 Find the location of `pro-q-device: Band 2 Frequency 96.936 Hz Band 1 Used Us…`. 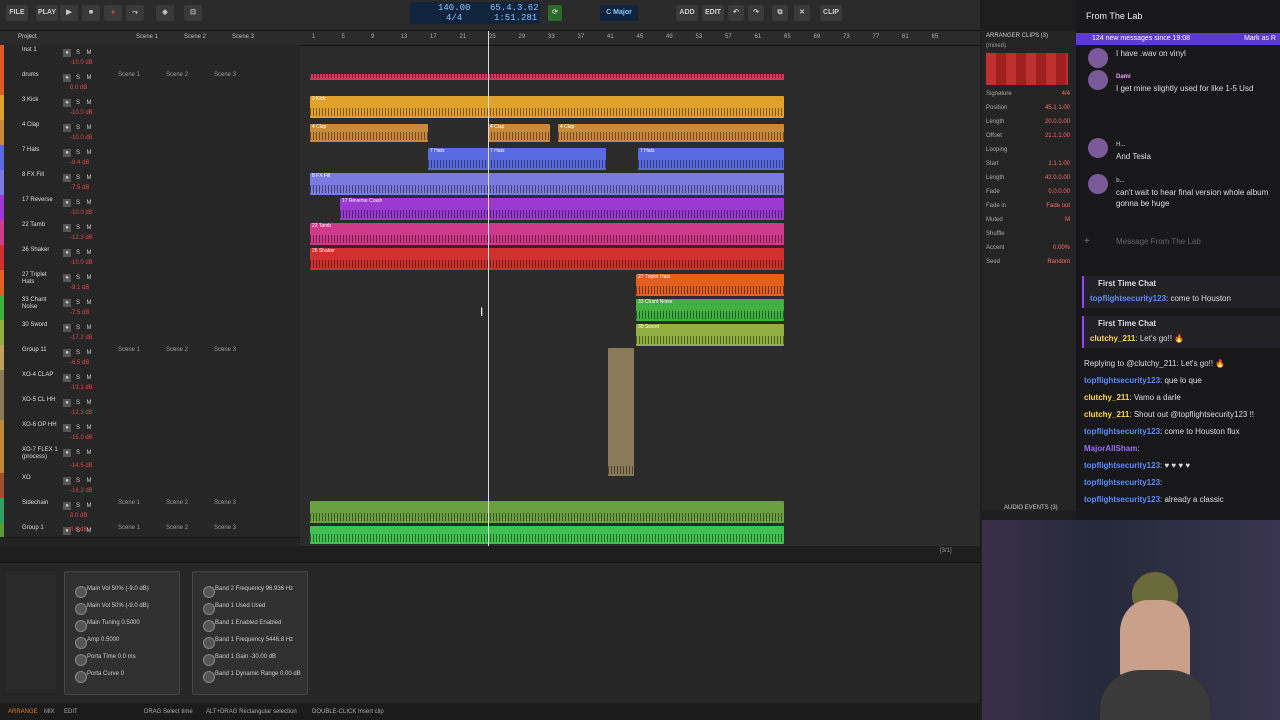

pro-q-device: Band 2 Frequency 96.936 Hz Band 1 Used Us… is located at coordinates (250, 633).